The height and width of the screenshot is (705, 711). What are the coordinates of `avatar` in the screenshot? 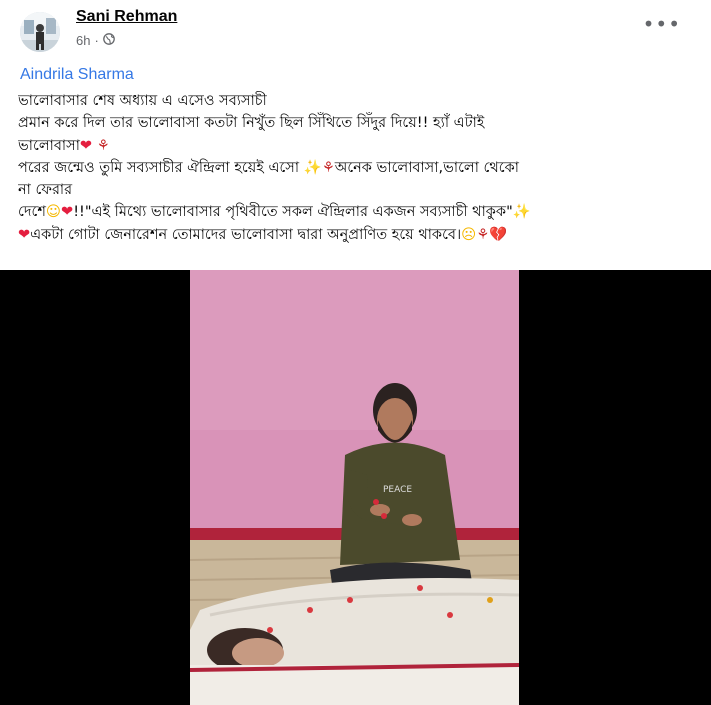 It's located at (40, 32).